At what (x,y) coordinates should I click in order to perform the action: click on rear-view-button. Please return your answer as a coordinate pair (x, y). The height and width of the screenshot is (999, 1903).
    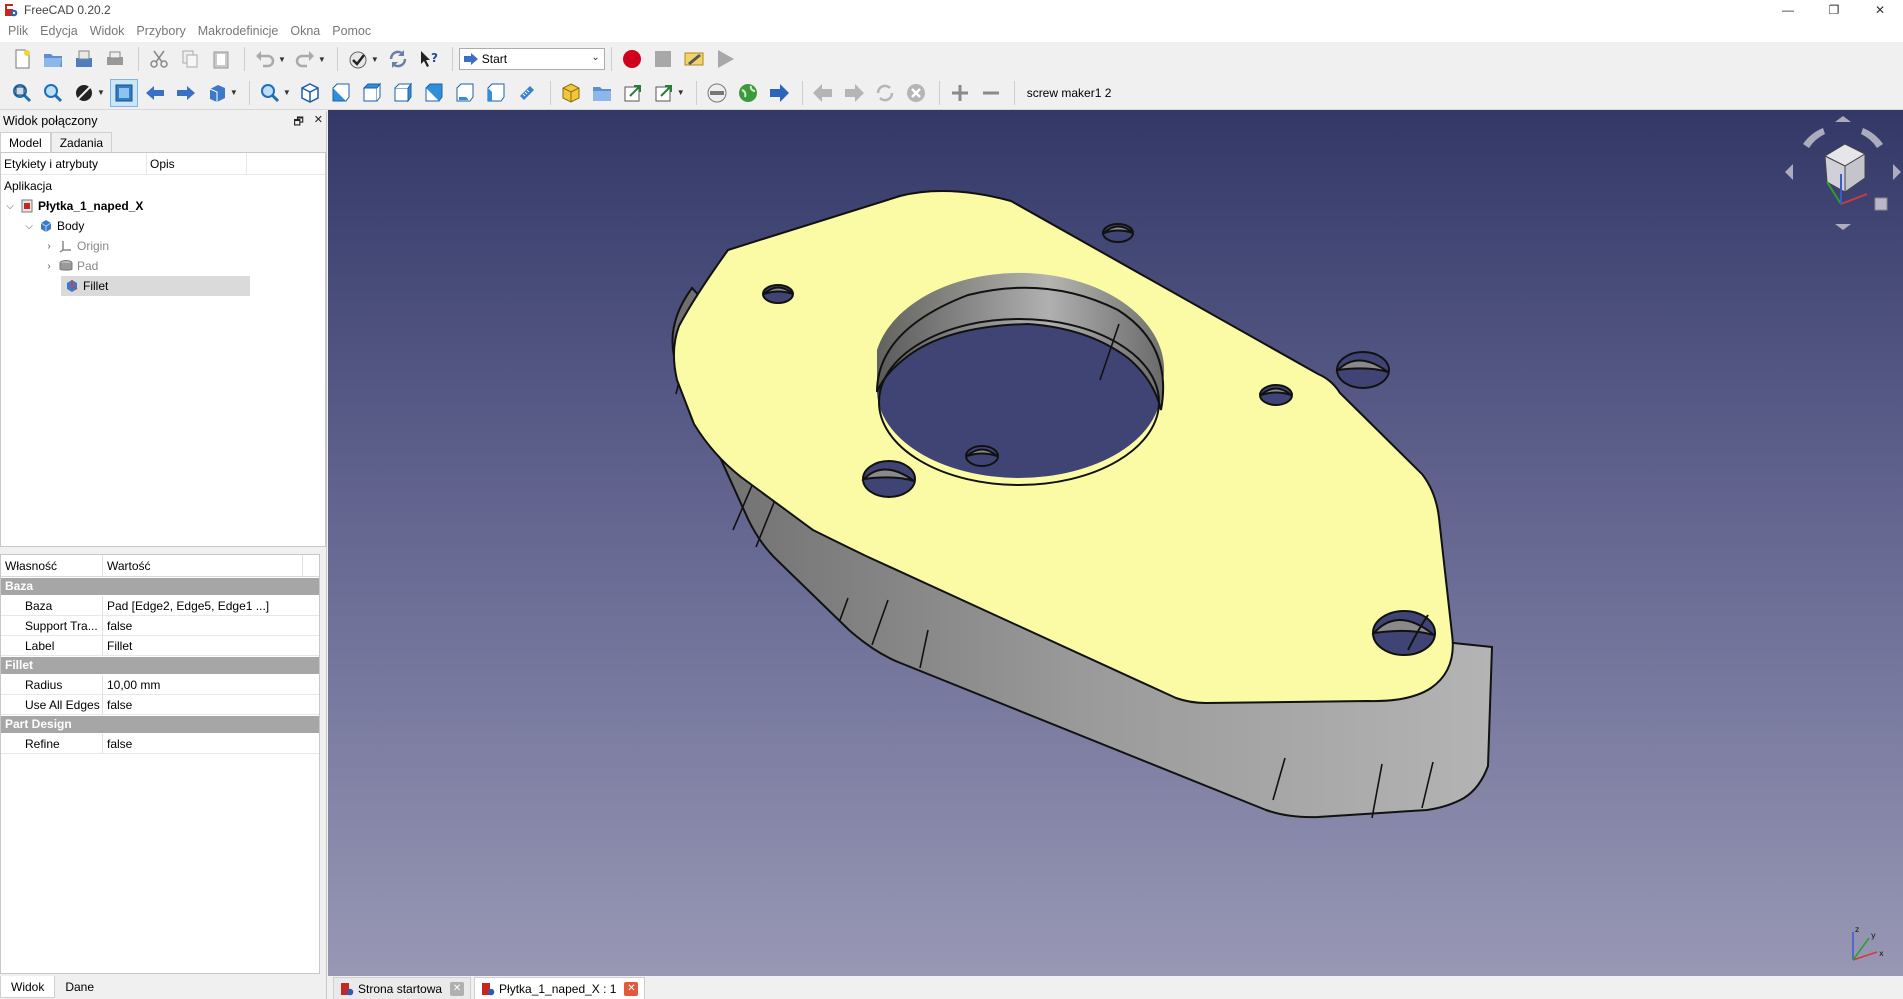
    Looking at the image, I should click on (434, 93).